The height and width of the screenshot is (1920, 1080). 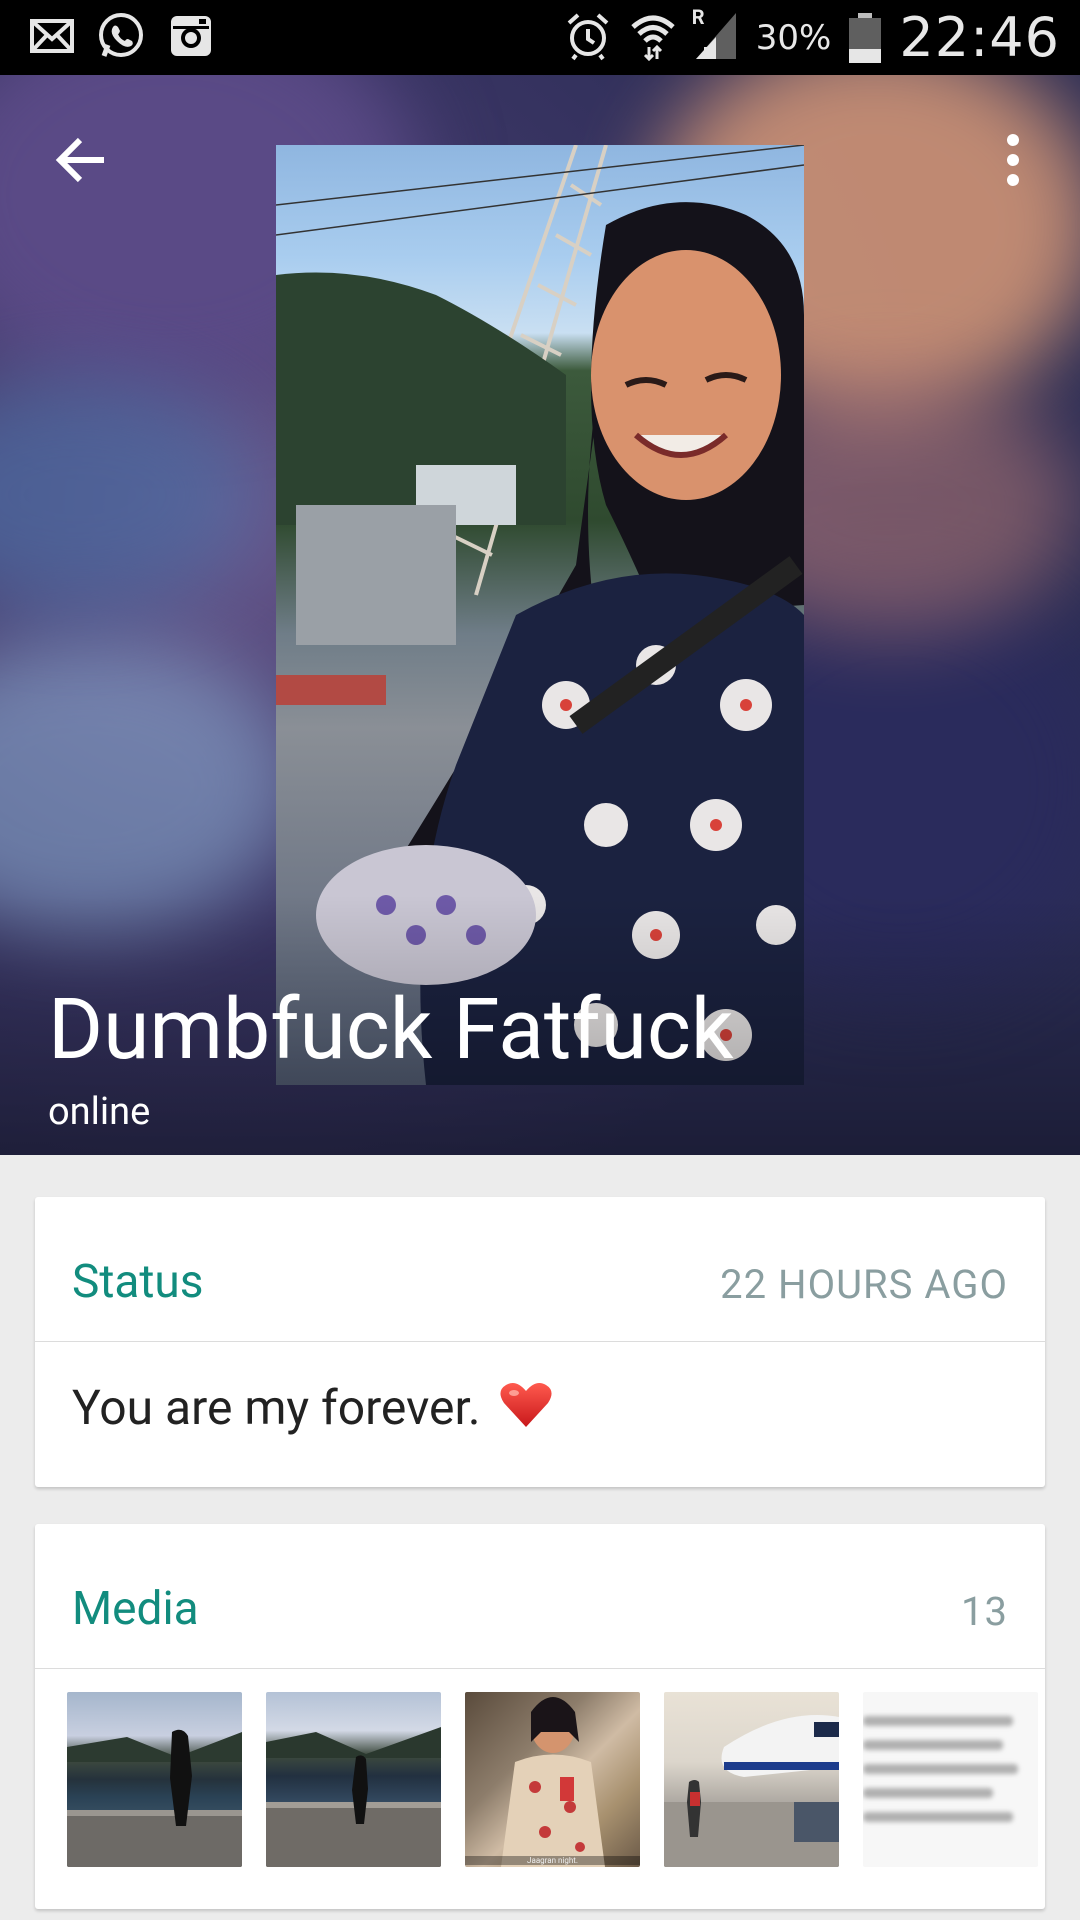 I want to click on back-button, so click(x=82, y=160).